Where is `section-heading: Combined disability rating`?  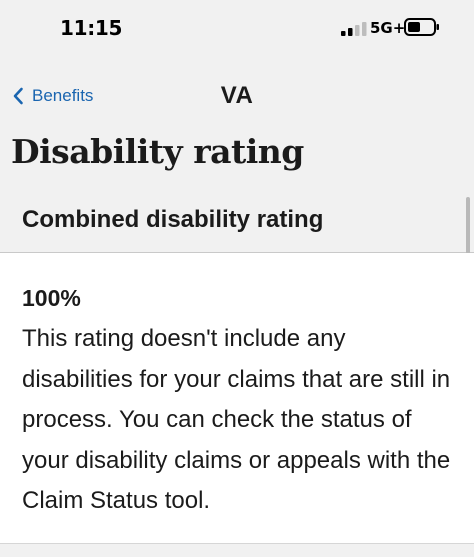 section-heading: Combined disability rating is located at coordinates (173, 219).